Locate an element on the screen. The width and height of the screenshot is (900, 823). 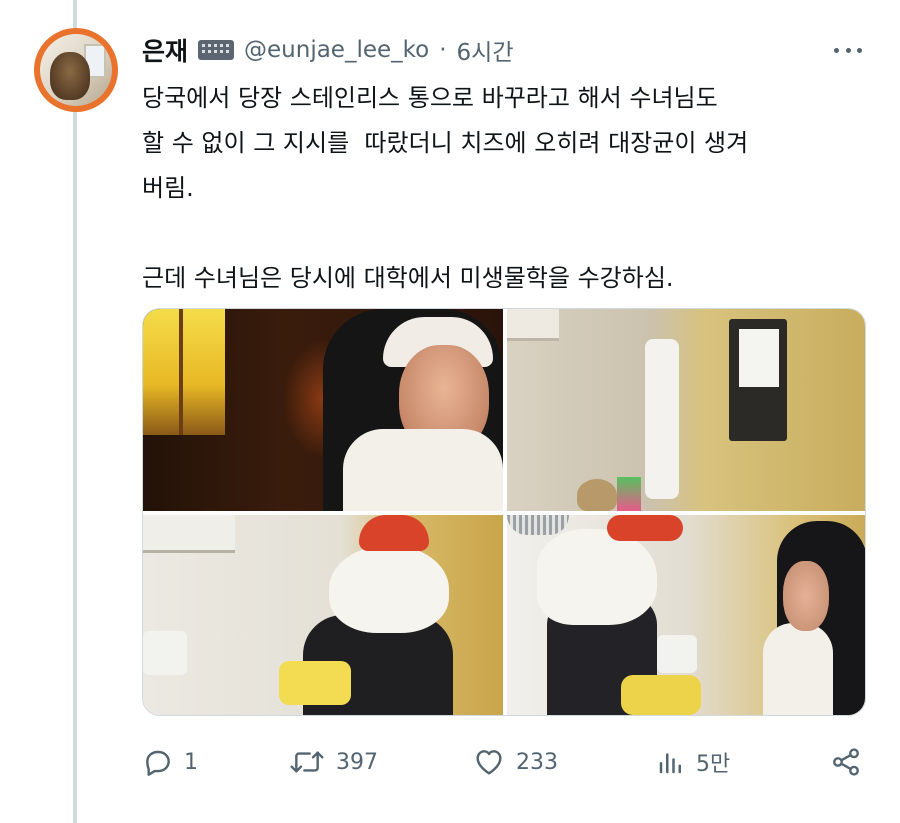
tweet-actions: 1 397 233 5만 is located at coordinates (507, 762).